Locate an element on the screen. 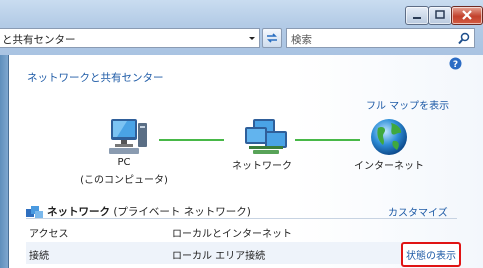 This screenshot has width=483, height=268. network-row-access: アクセス ローカルとインターネット is located at coordinates (241, 231).